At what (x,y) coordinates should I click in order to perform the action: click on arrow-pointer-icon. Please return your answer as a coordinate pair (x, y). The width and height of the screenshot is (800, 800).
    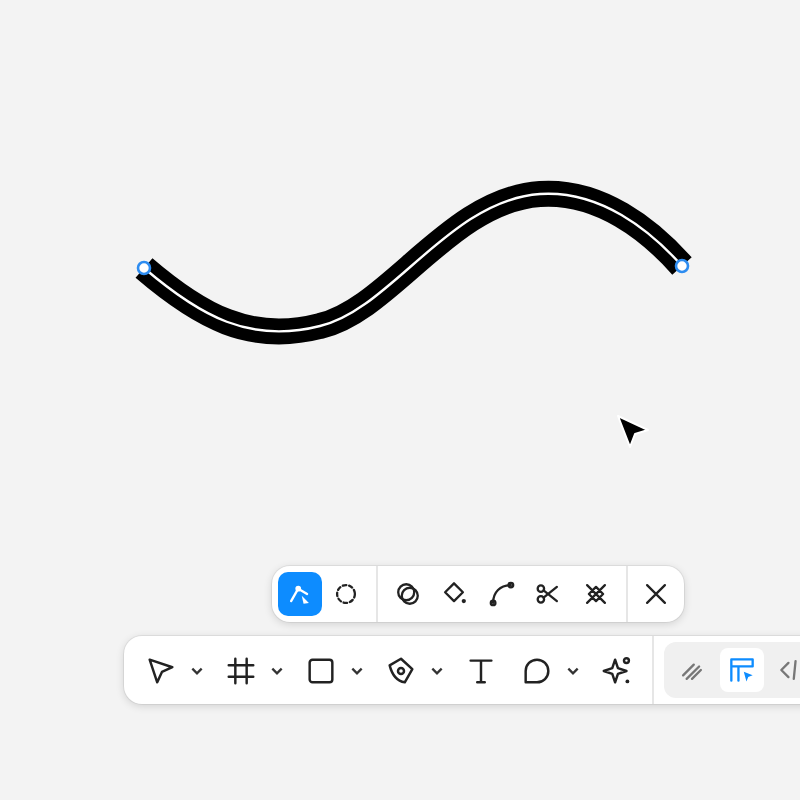
    Looking at the image, I should click on (160, 670).